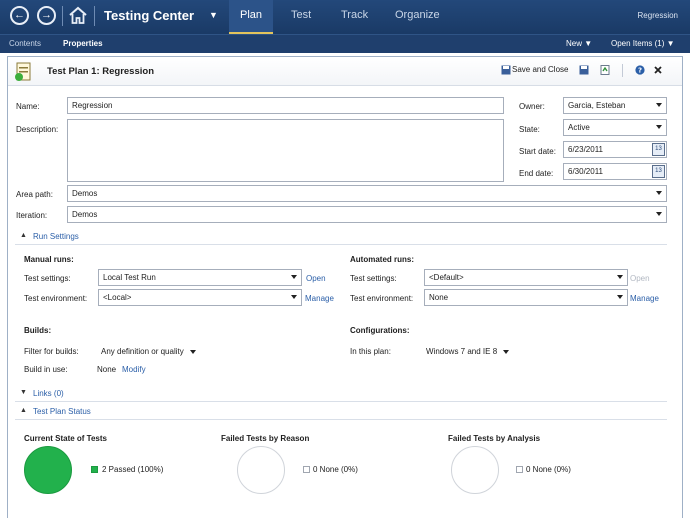 The width and height of the screenshot is (690, 518). What do you see at coordinates (251, 17) in the screenshot?
I see `tab-plan: Plan` at bounding box center [251, 17].